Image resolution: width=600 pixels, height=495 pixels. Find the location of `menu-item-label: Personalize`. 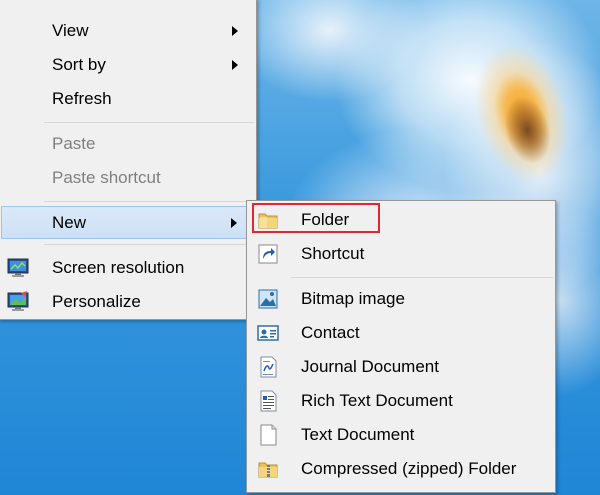

menu-item-label: Personalize is located at coordinates (96, 301).